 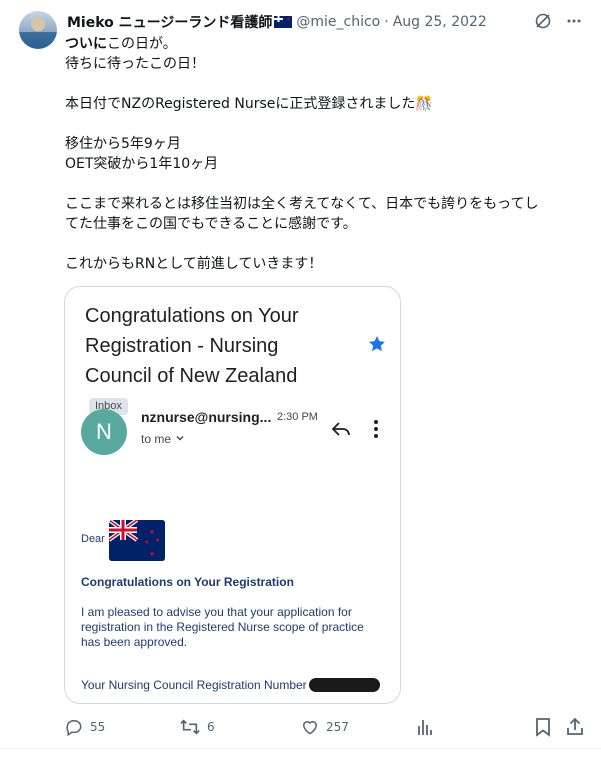 I want to click on tweet-line-1: ついにこの日が。, so click(x=121, y=44).